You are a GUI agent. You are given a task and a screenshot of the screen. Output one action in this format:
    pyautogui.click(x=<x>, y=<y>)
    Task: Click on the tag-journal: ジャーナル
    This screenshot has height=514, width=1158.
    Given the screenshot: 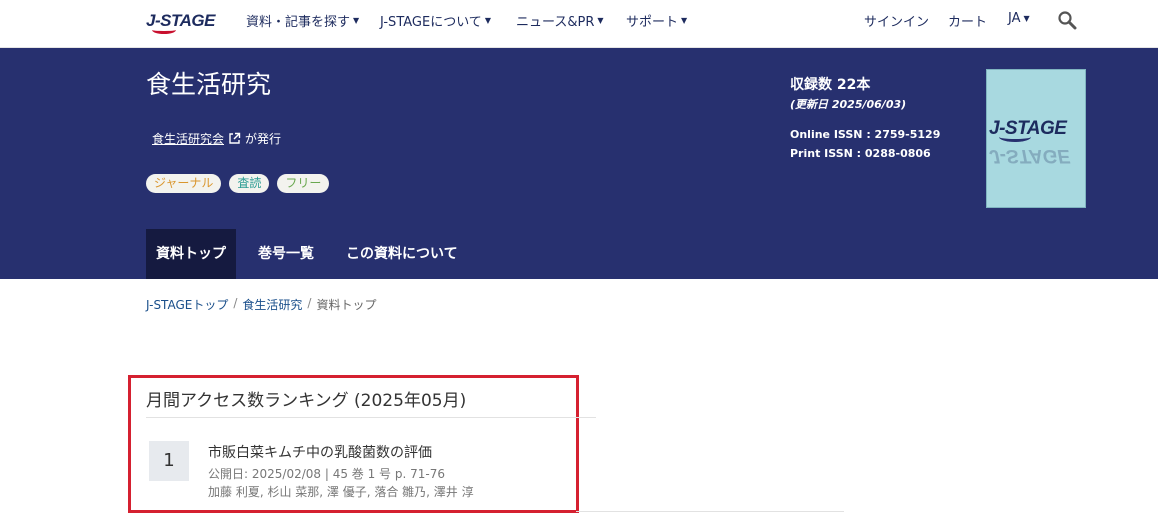 What is the action you would take?
    pyautogui.click(x=184, y=183)
    